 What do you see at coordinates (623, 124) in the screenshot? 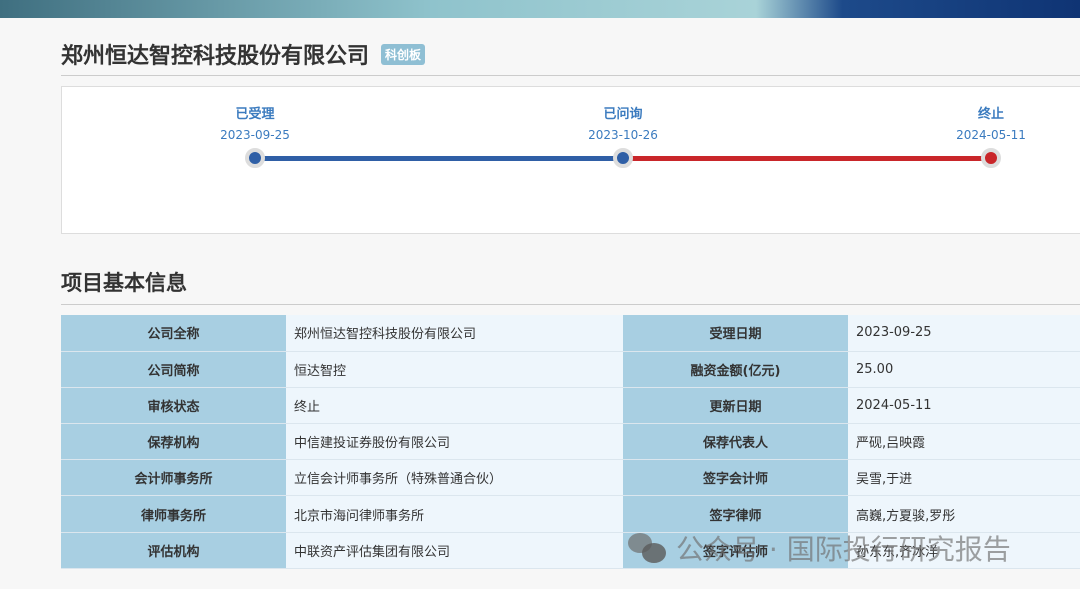
I see `timeline-step: 已问询 2023-10-26` at bounding box center [623, 124].